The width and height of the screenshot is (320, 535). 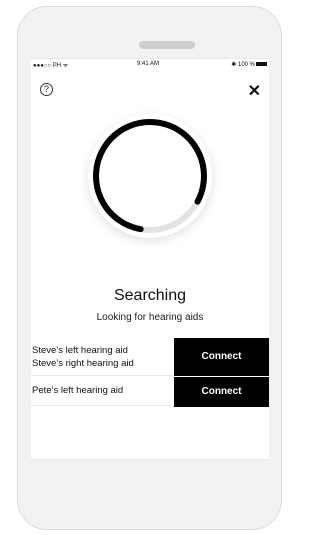 I want to click on status-time: 9:41 AM, so click(x=148, y=64).